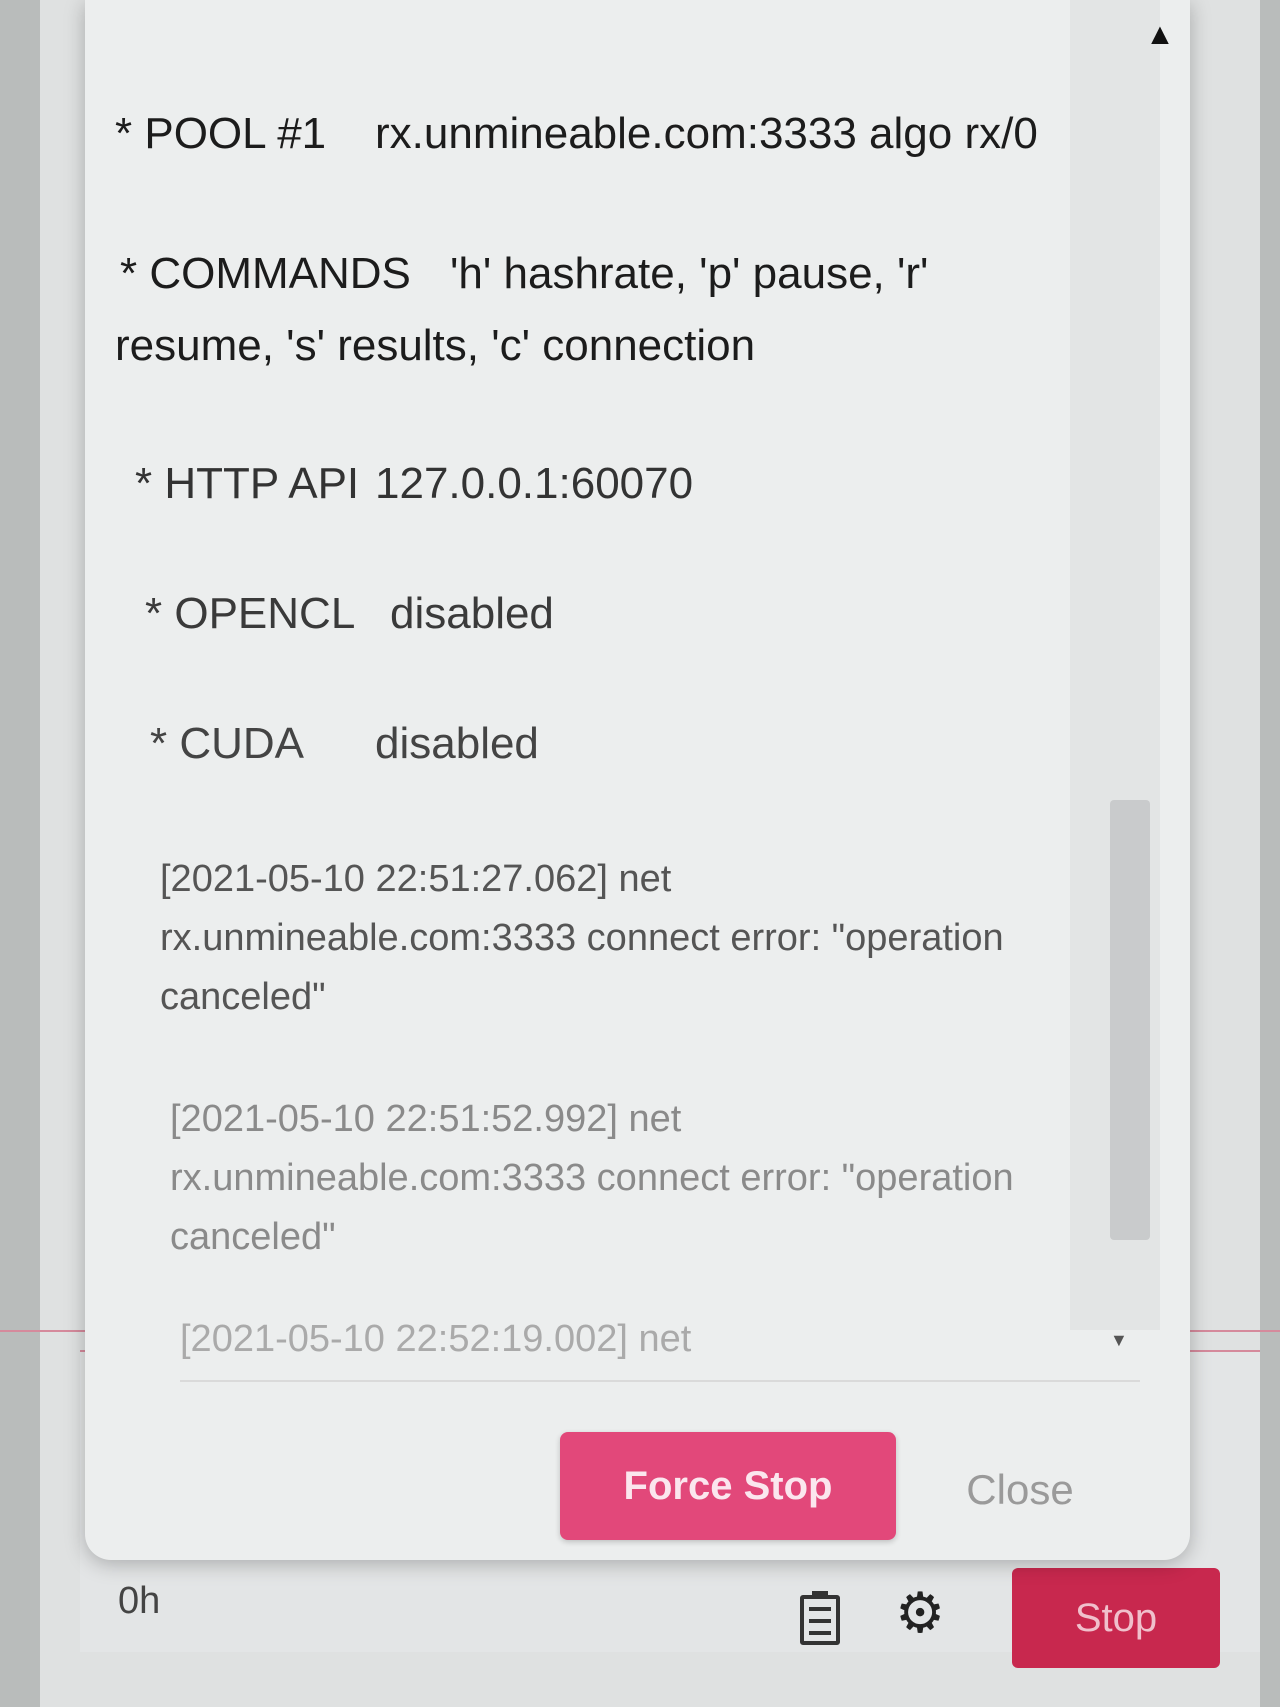 Image resolution: width=1280 pixels, height=1707 pixels. Describe the element at coordinates (1020, 1490) in the screenshot. I see `close-button: Close` at that location.